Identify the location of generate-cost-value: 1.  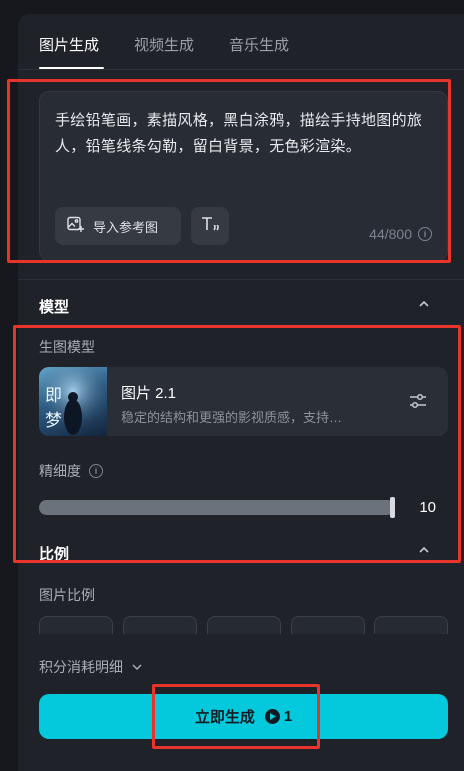
(288, 716).